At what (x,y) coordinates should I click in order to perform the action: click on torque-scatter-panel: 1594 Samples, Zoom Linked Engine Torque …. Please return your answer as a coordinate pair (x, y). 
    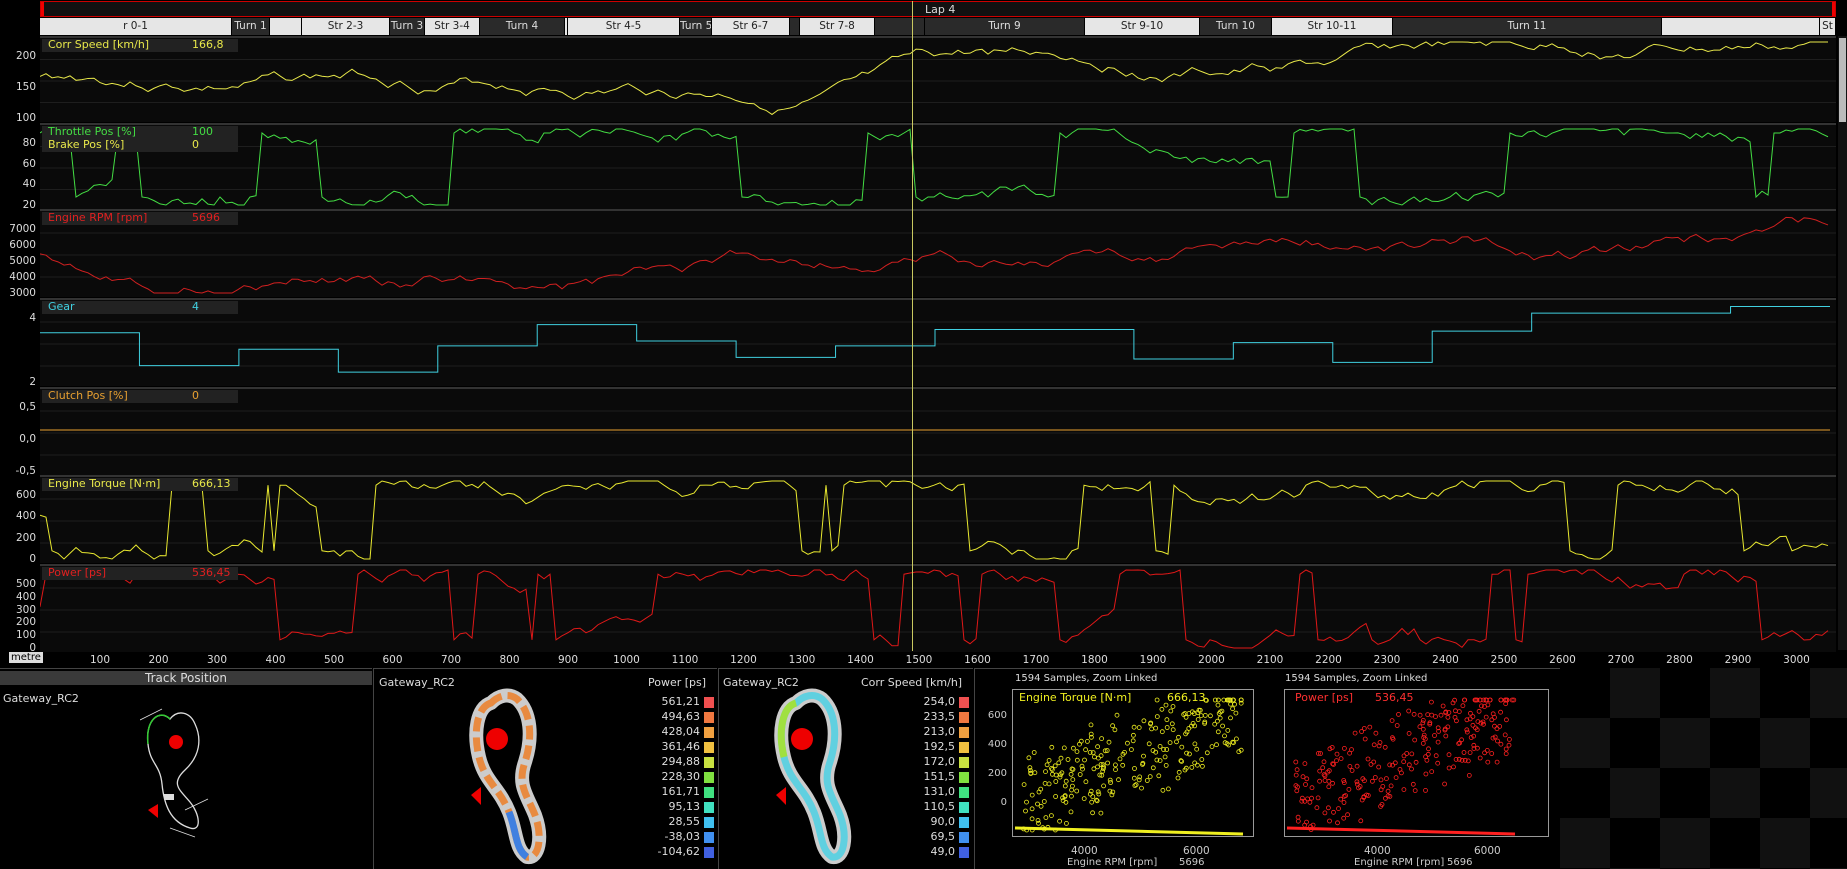
    Looking at the image, I should click on (1129, 768).